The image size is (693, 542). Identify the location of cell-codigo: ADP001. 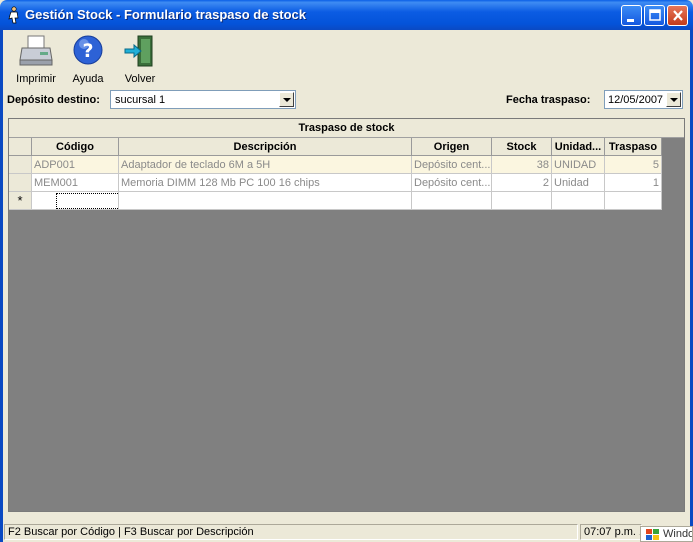
(75, 165).